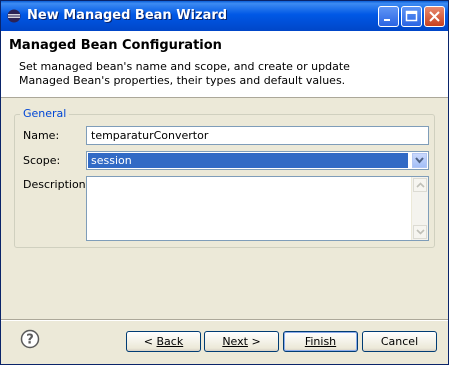 The image size is (451, 367). I want to click on close-button, so click(434, 16).